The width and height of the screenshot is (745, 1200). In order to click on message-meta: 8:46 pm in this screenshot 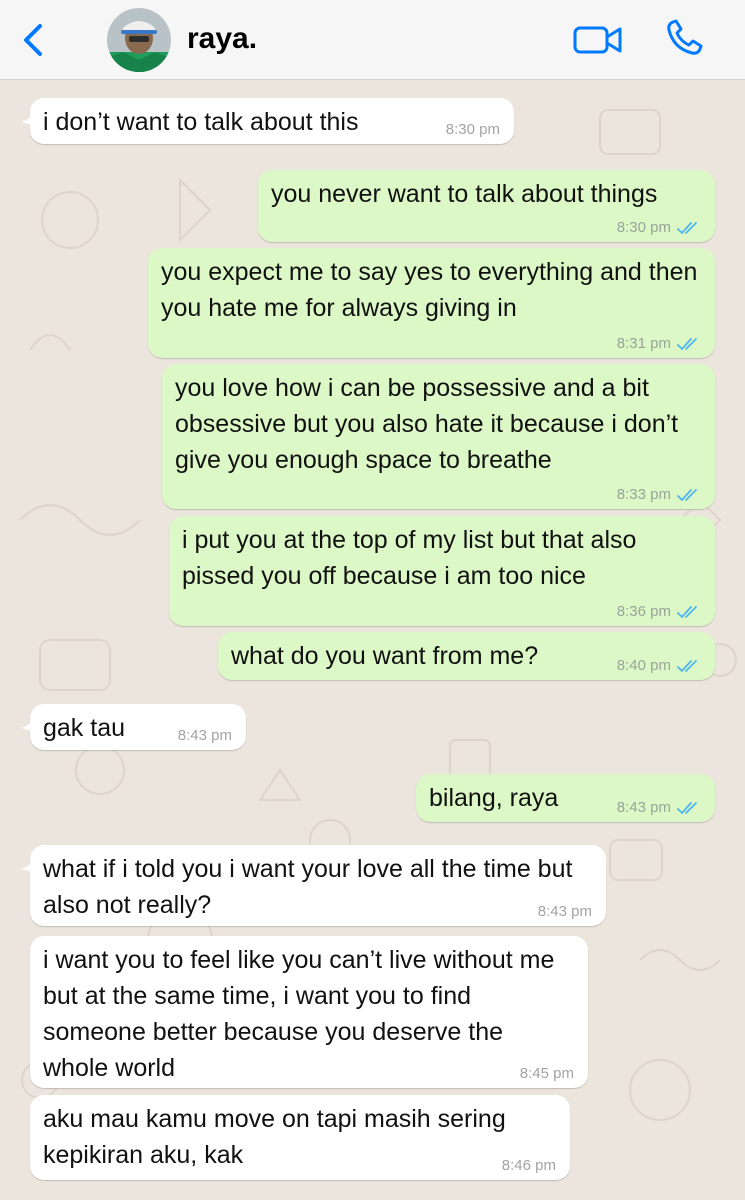, I will do `click(529, 1165)`.